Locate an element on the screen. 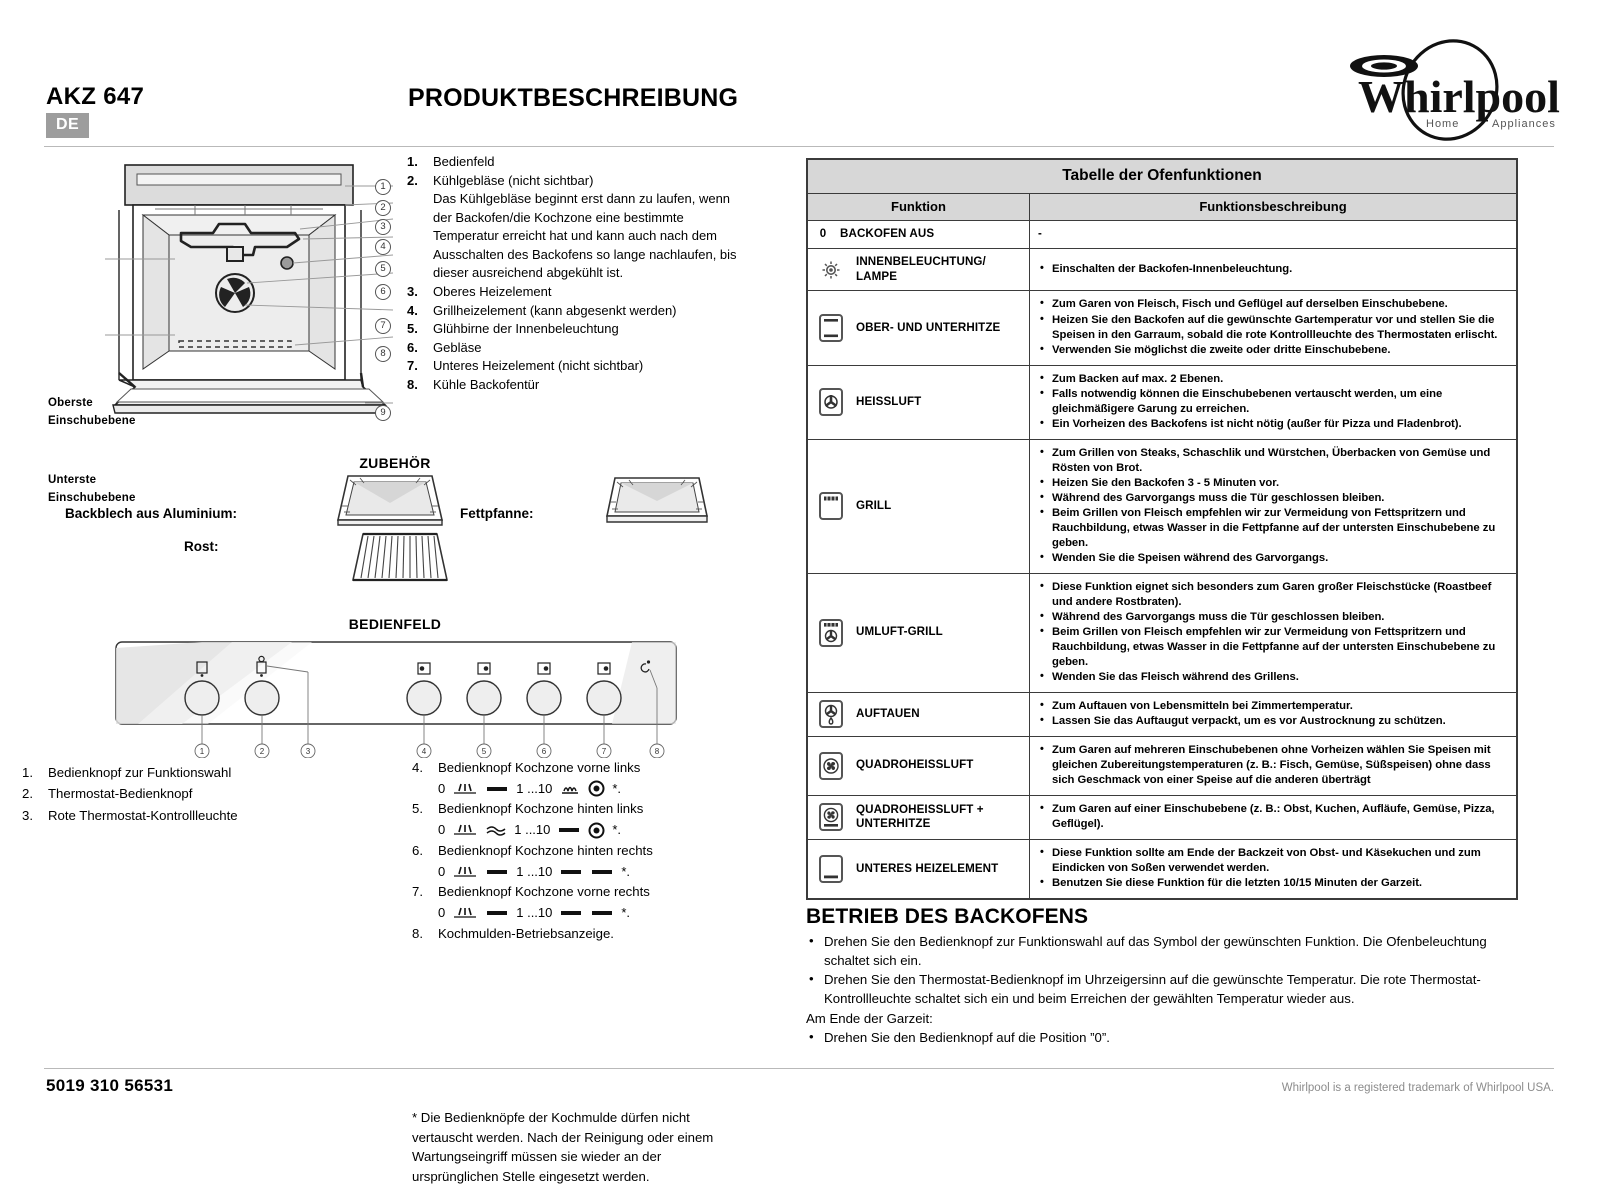 This screenshot has height=1186, width=1600. svg-text: 1 is located at coordinates (202, 751).